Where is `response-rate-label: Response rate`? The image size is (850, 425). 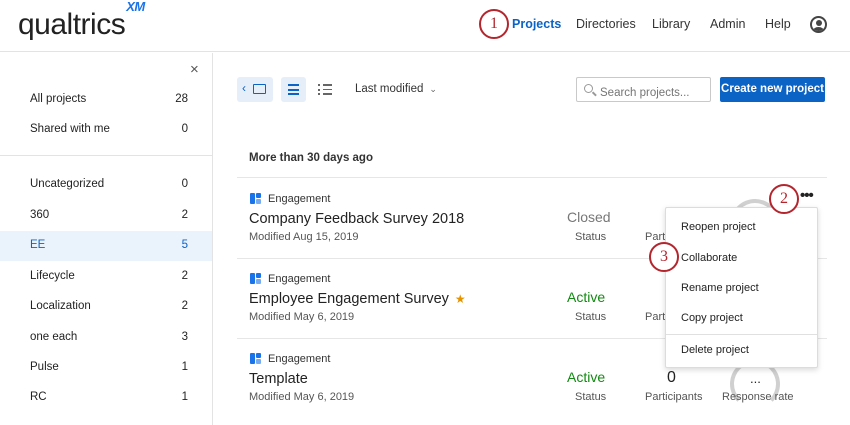
response-rate-label: Response rate is located at coordinates (758, 397).